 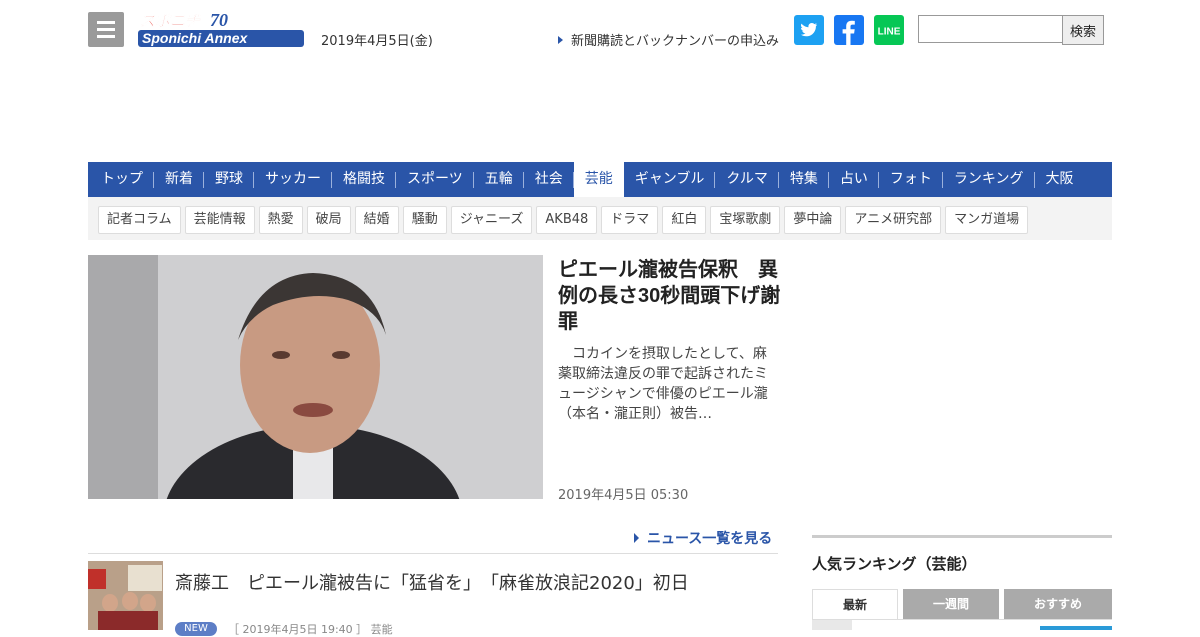 I want to click on header-date: 2019年4月5日(金), so click(x=377, y=41).